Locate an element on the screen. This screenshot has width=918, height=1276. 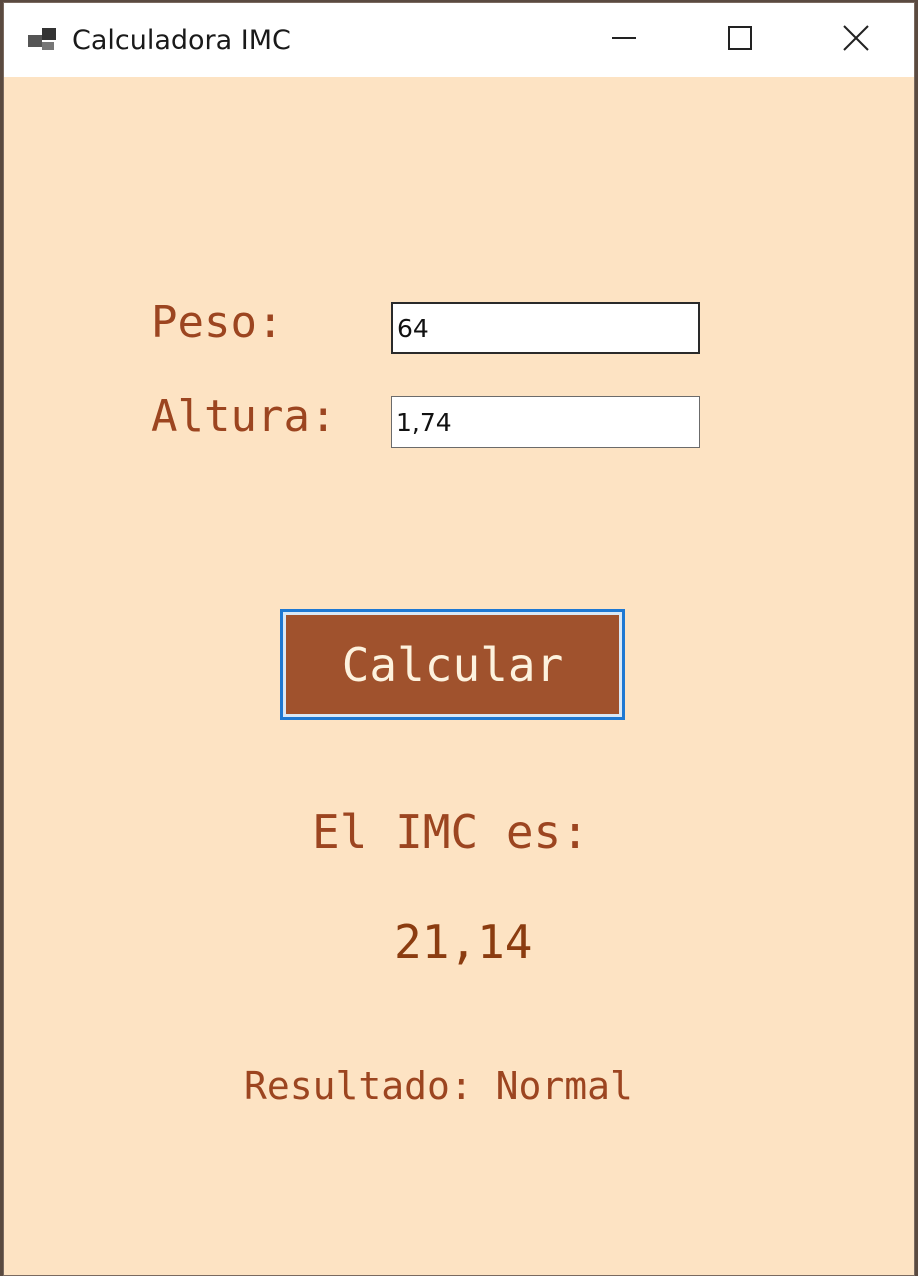
title-bar: Calculadora IMC is located at coordinates (459, 40).